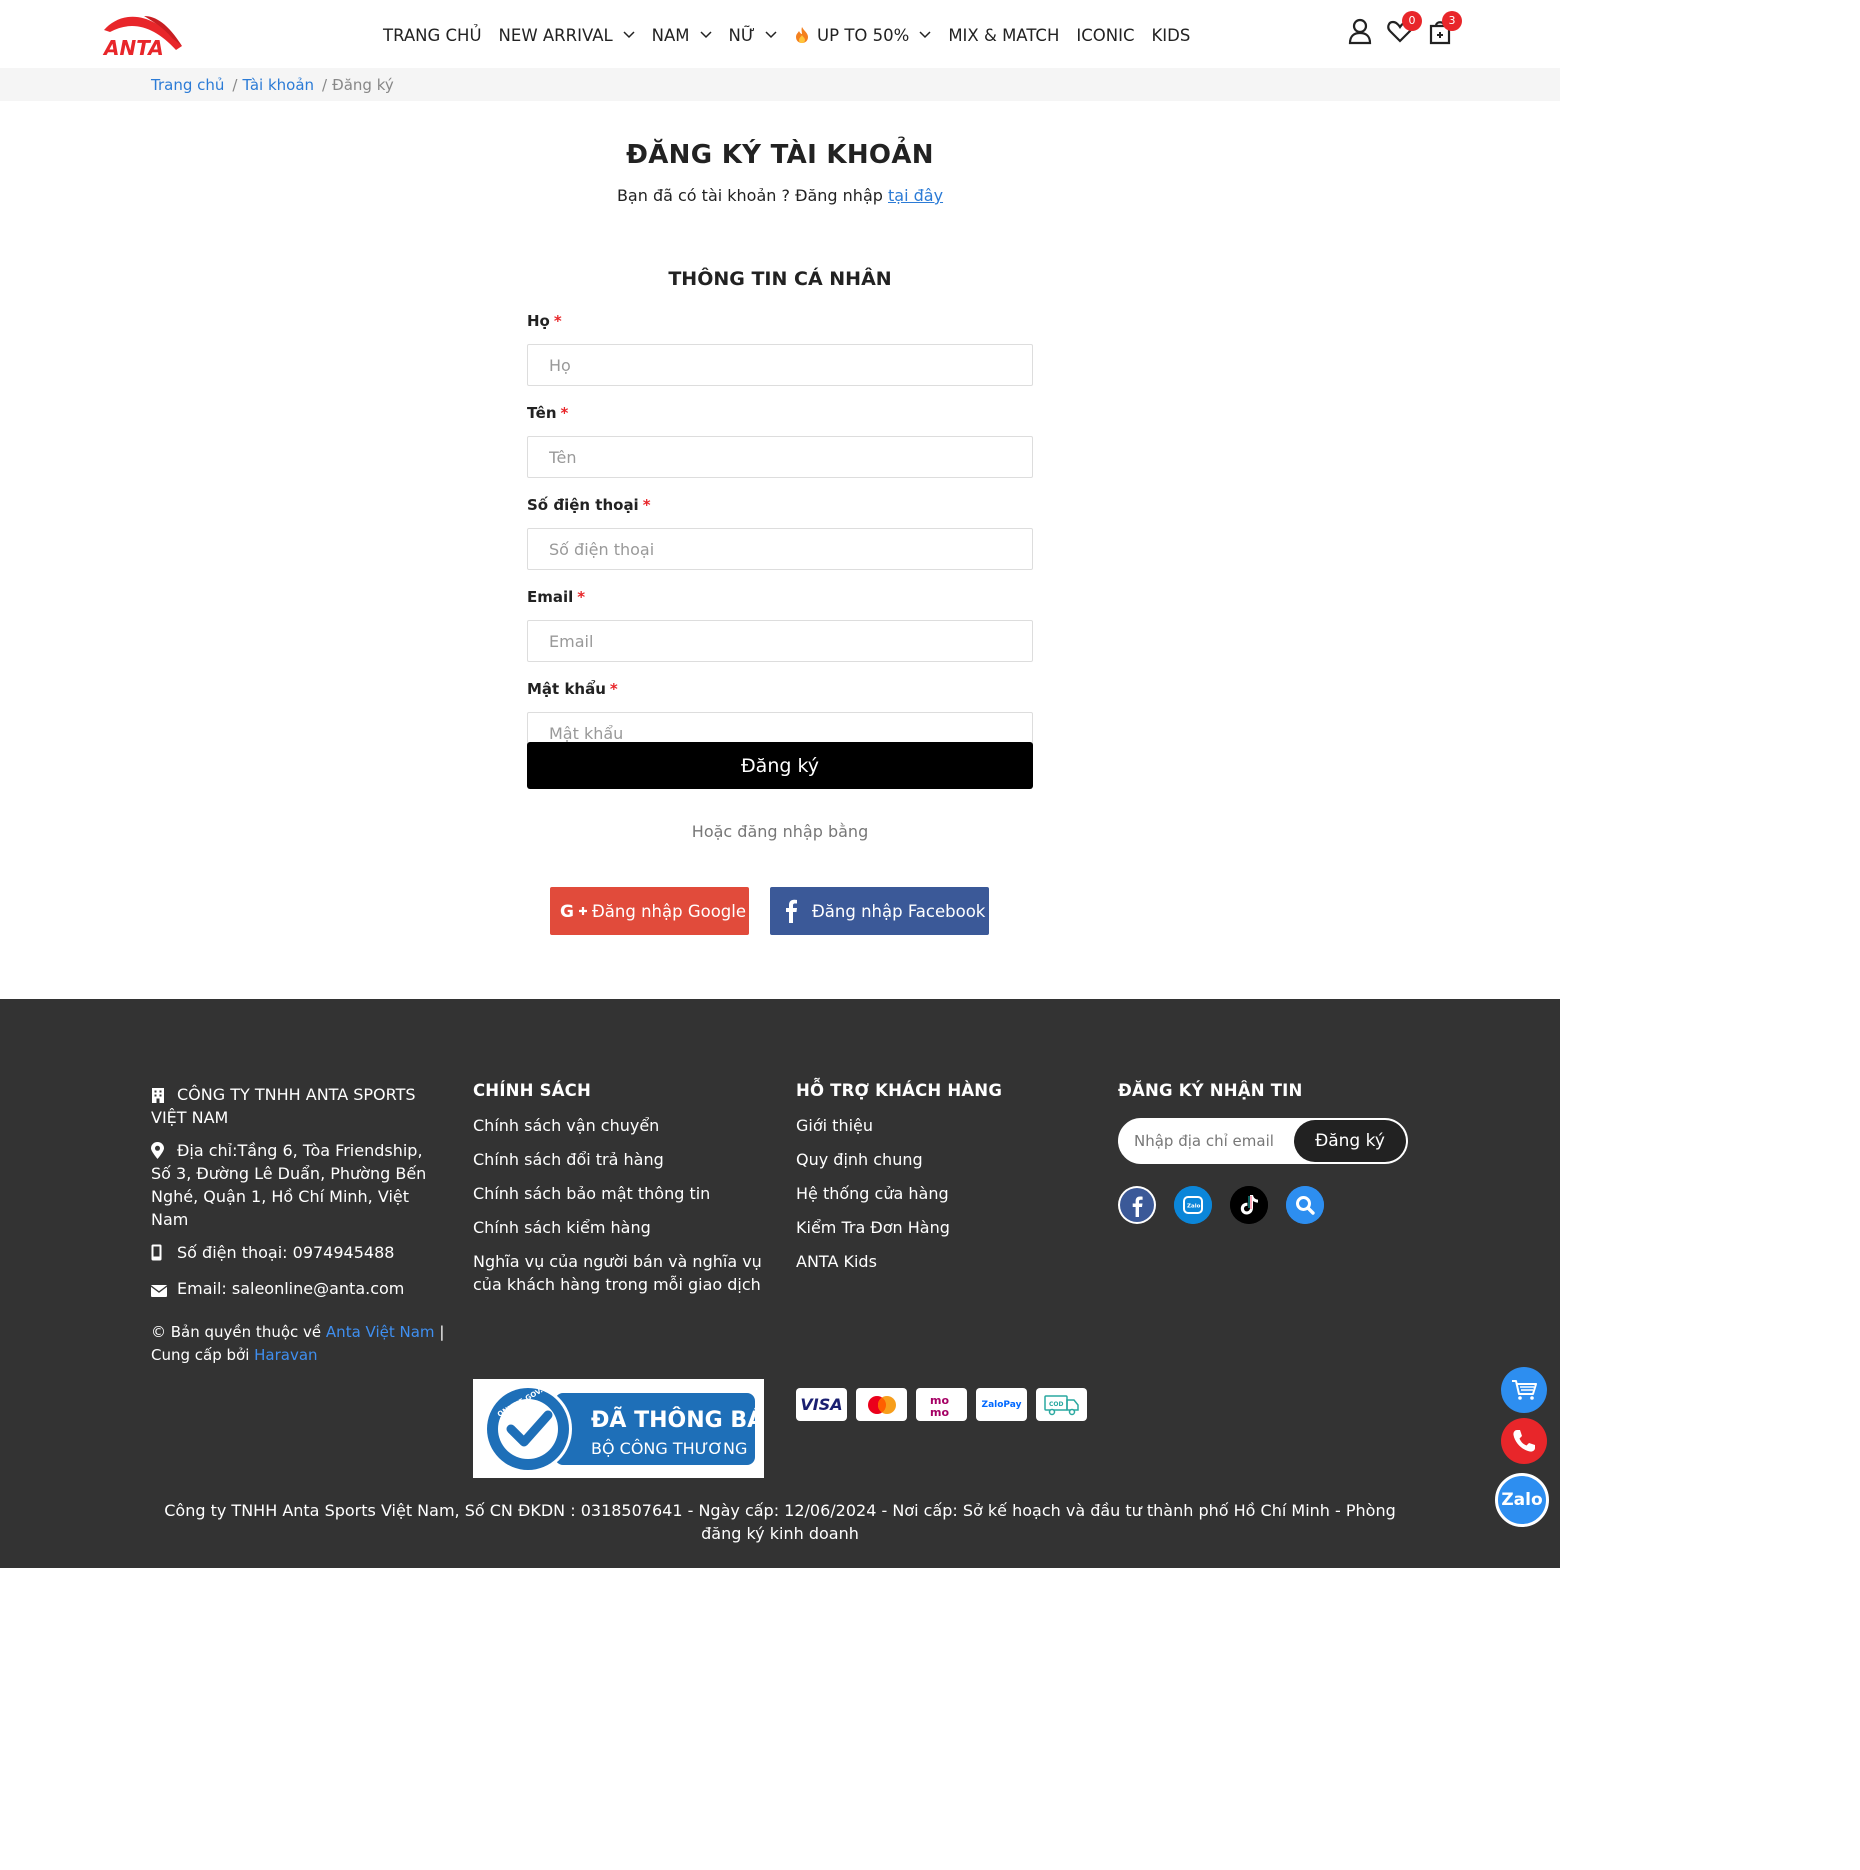 This screenshot has height=1870, width=1860. Describe the element at coordinates (532, 1090) in the screenshot. I see `policy-heading: CHÍNH SÁCH` at that location.